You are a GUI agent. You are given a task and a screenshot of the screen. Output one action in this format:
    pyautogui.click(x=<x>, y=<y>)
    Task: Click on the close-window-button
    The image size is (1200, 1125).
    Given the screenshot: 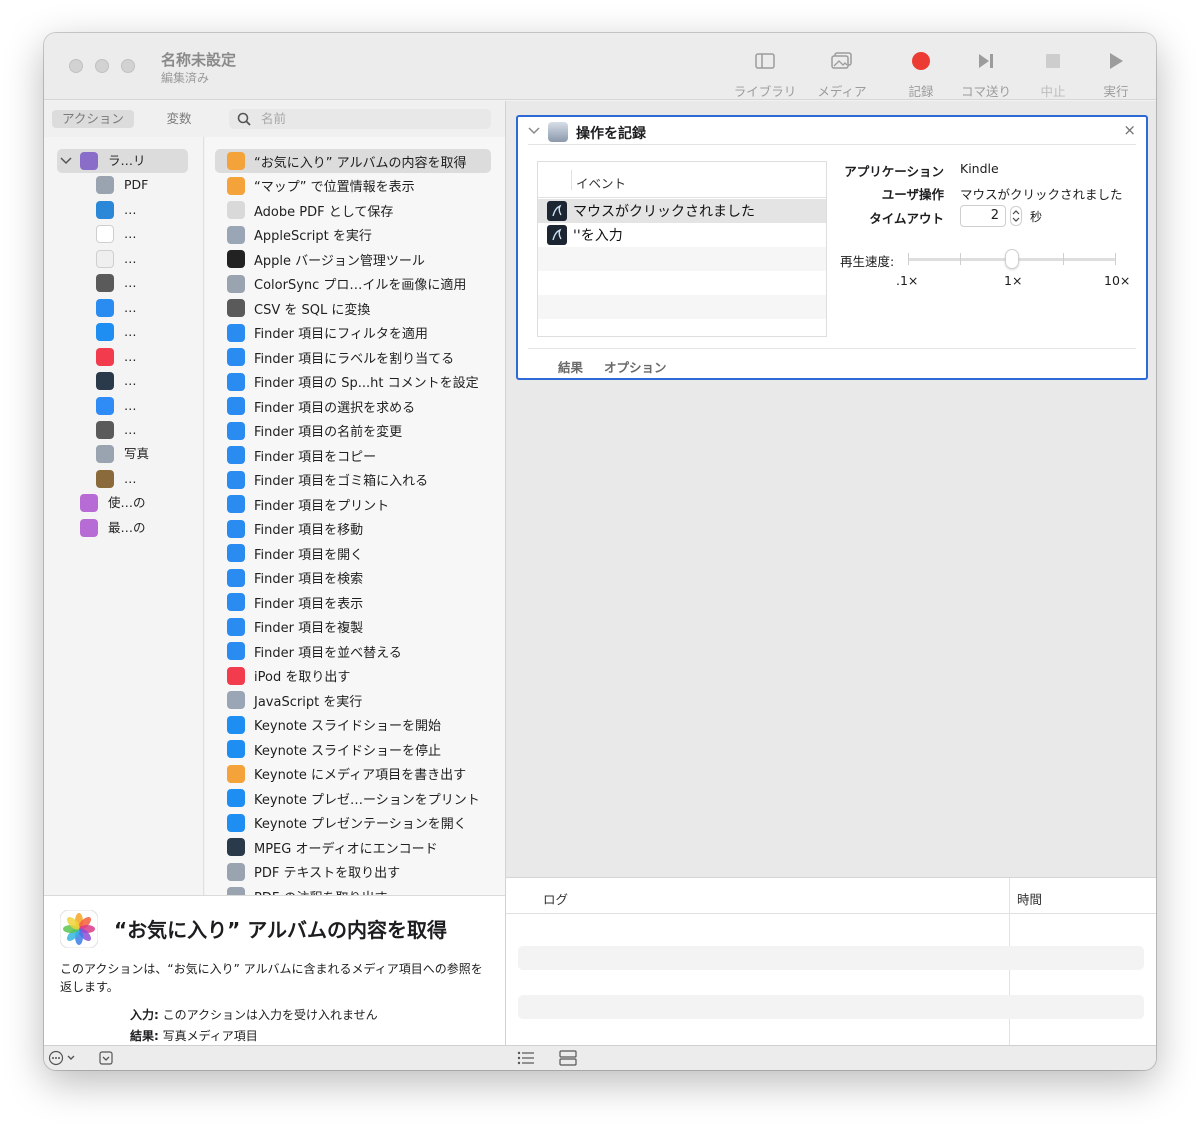 What is the action you would take?
    pyautogui.click(x=76, y=66)
    